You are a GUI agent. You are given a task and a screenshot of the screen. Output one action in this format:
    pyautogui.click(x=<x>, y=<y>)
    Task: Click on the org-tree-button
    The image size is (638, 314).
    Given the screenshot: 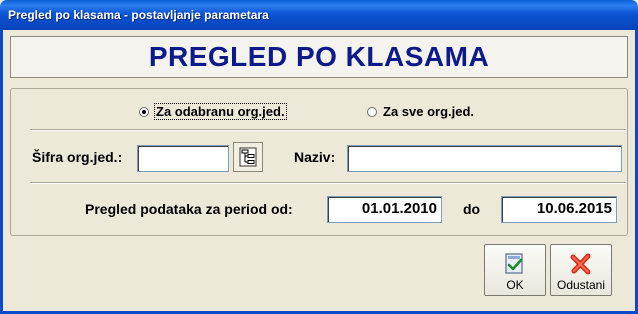 What is the action you would take?
    pyautogui.click(x=248, y=157)
    